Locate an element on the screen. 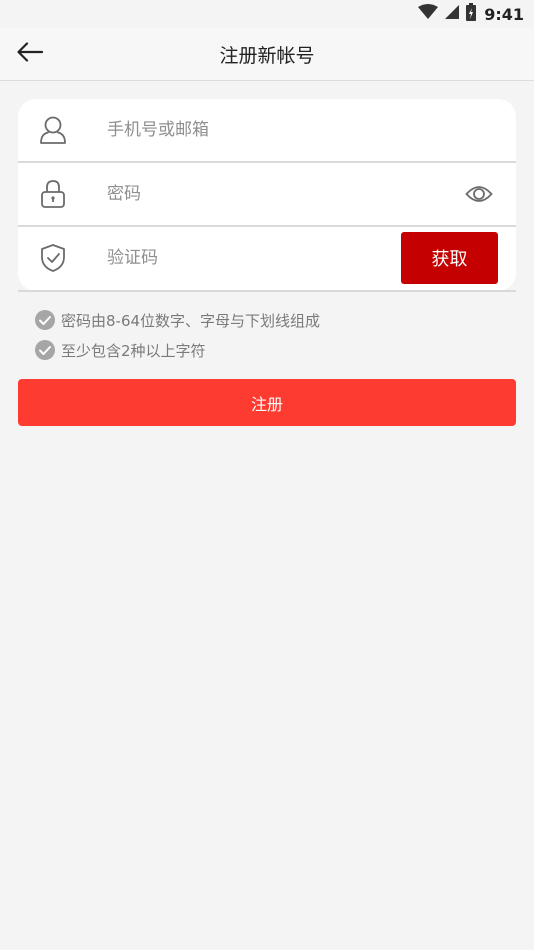 The image size is (534, 950). status-icons: 9:41 is located at coordinates (471, 14).